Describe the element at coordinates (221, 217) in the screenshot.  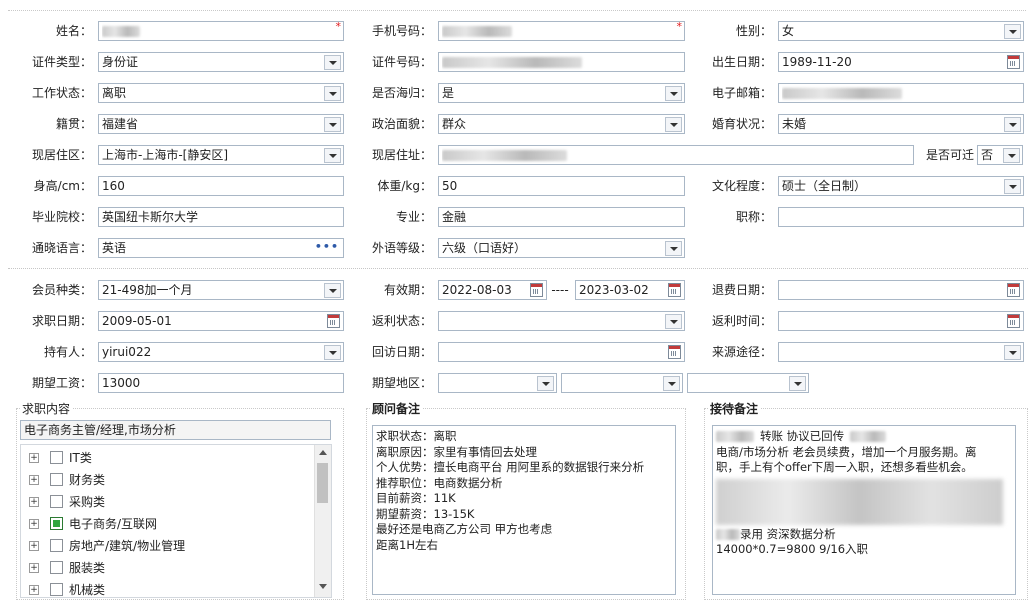
I see `school-input: 英国纽卡斯尔大学` at that location.